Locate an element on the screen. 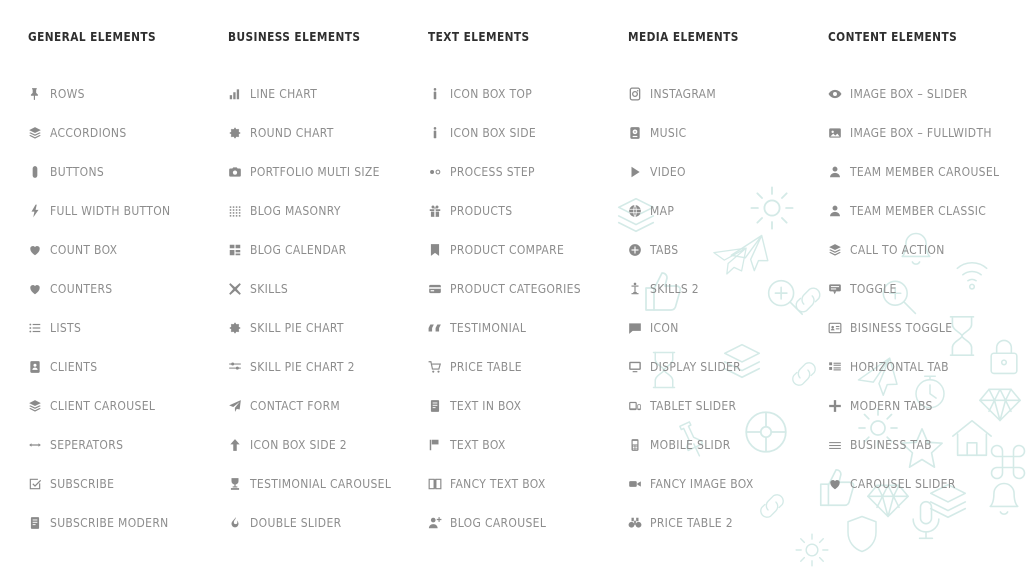 The height and width of the screenshot is (571, 1030). element-list-item: LINE CHART is located at coordinates (328, 93).